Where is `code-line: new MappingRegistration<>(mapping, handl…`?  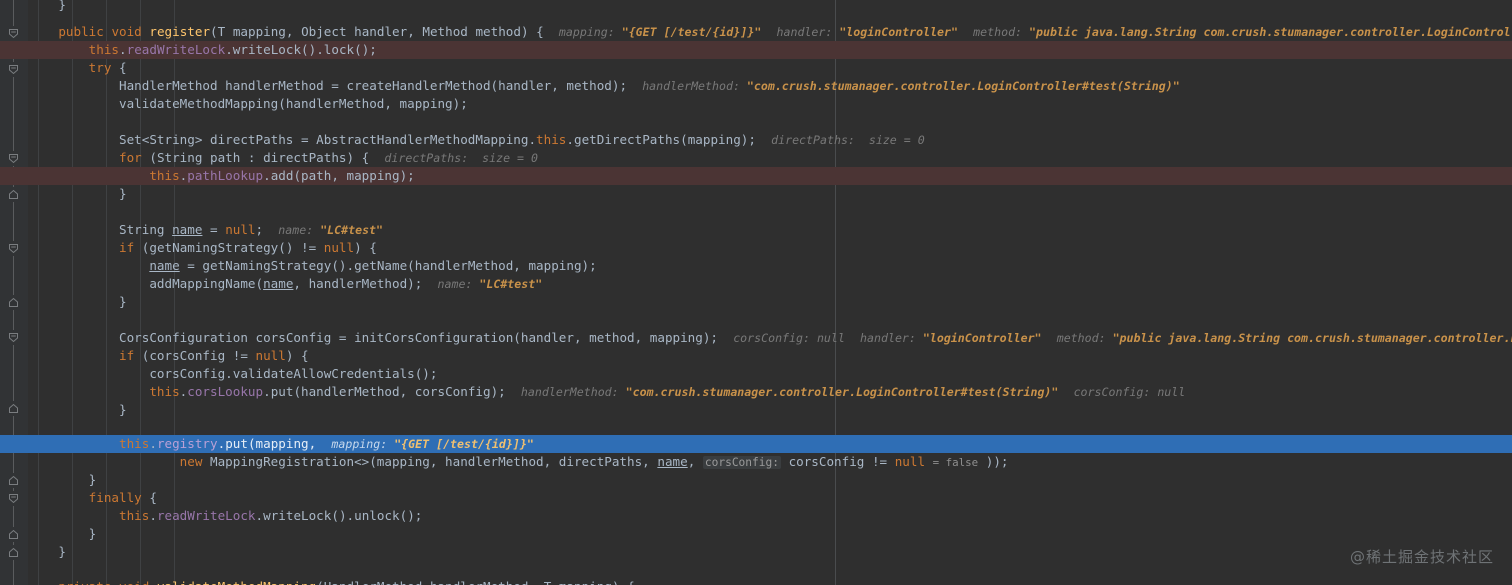
code-line: new MappingRegistration<>(mapping, handl… is located at coordinates (756, 462).